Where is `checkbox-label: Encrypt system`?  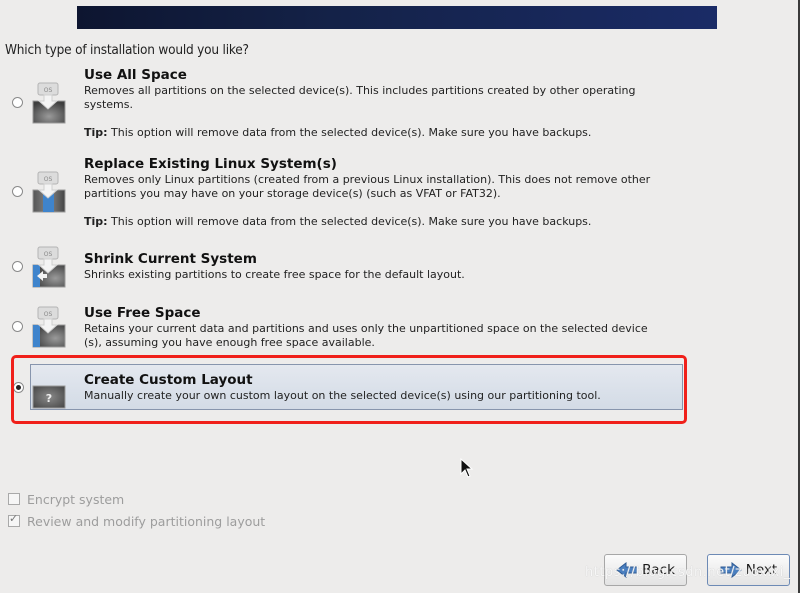 checkbox-label: Encrypt system is located at coordinates (76, 499).